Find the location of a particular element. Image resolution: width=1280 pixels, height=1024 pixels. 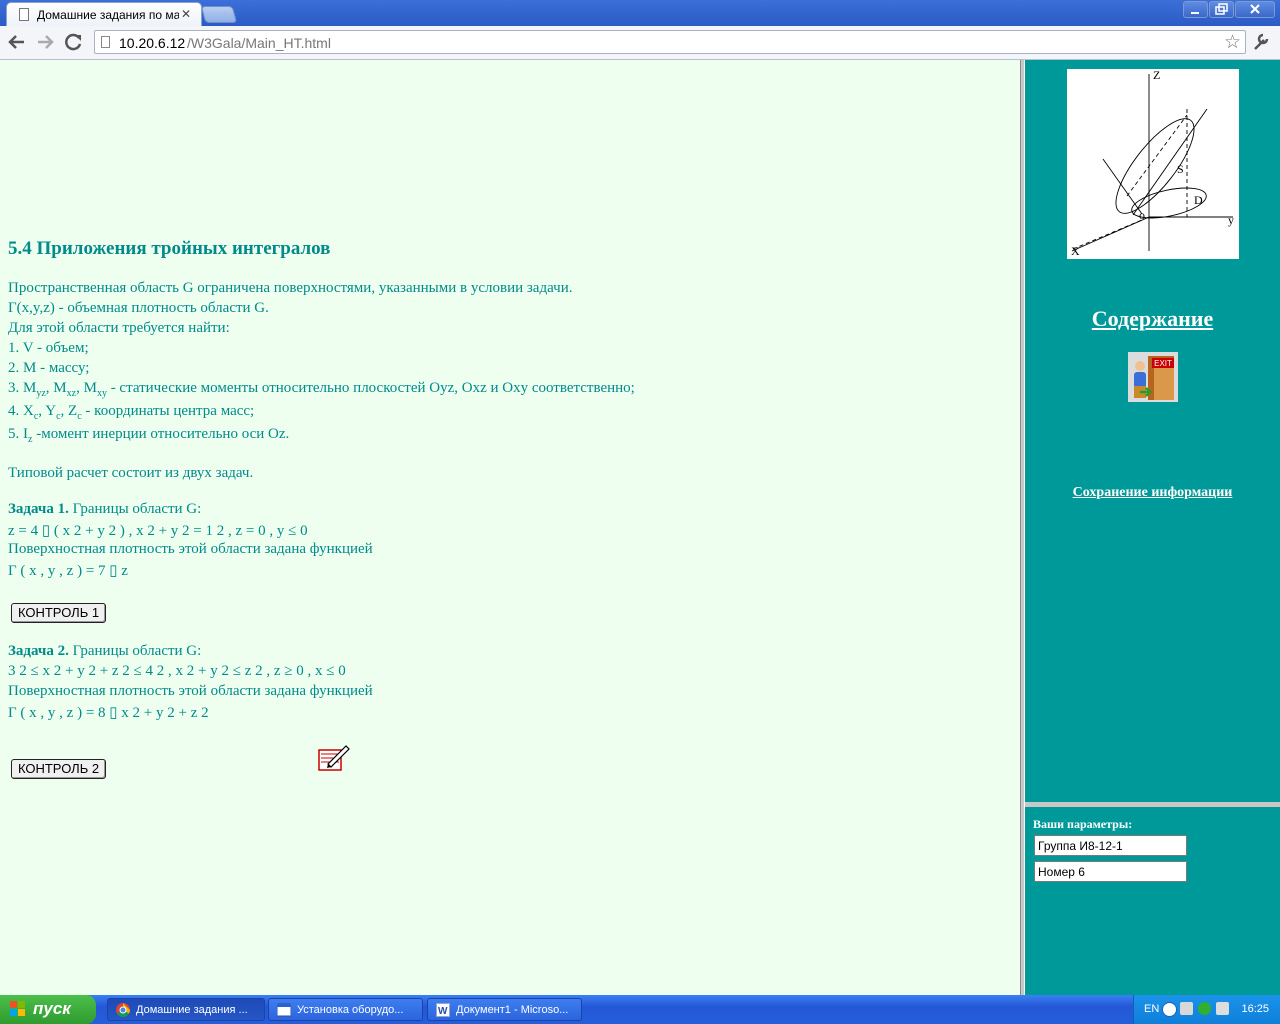

start-button: пуск is located at coordinates (48, 1009).